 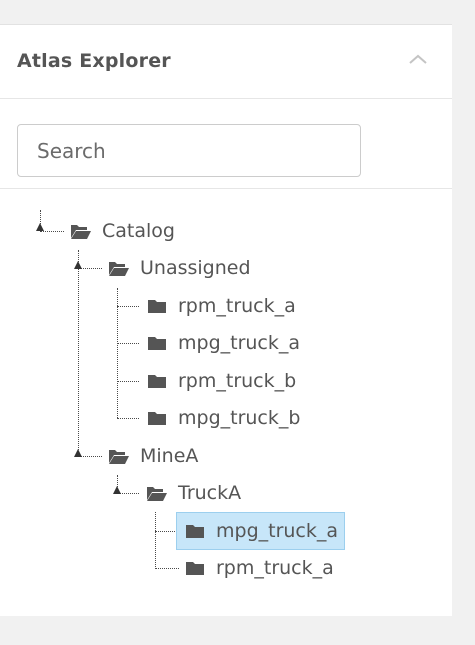 I want to click on tree-node-minea: MineA, so click(x=154, y=456).